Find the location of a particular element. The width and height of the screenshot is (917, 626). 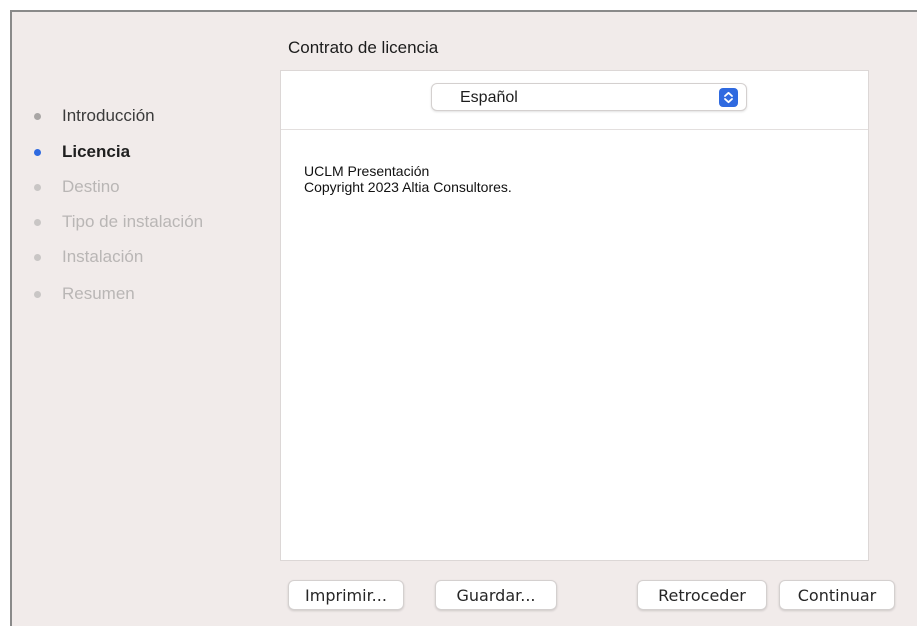

language-bar: Español is located at coordinates (574, 100).